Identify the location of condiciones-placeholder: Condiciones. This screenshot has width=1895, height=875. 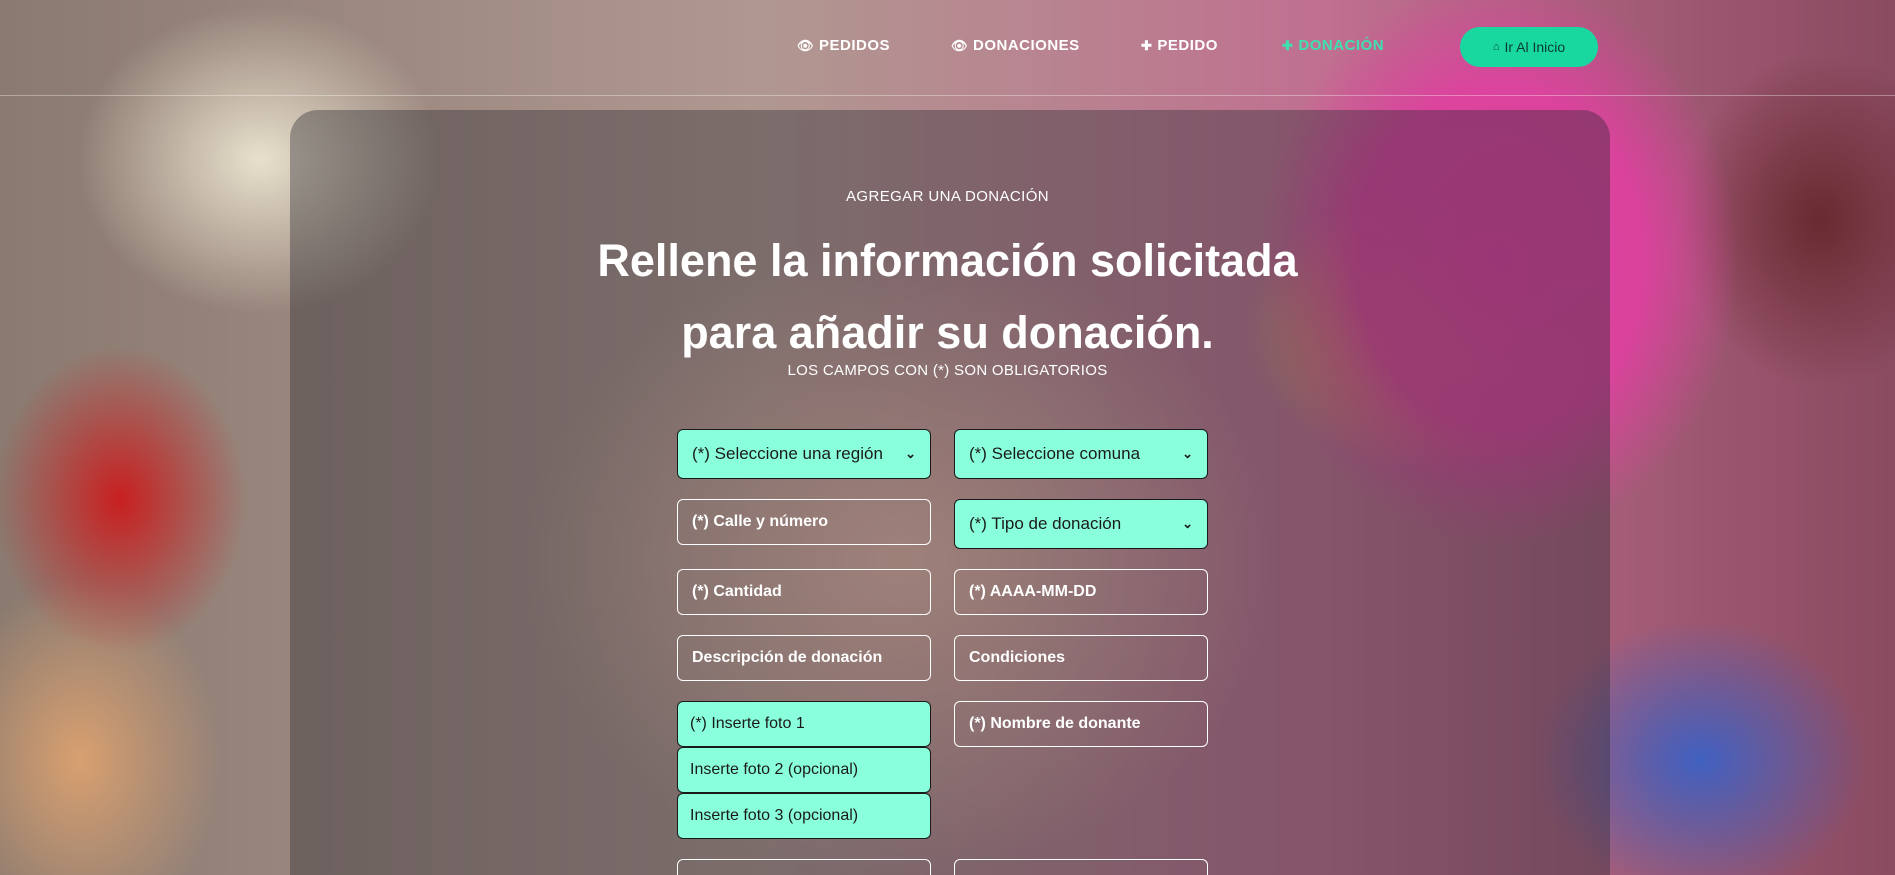
(1017, 657).